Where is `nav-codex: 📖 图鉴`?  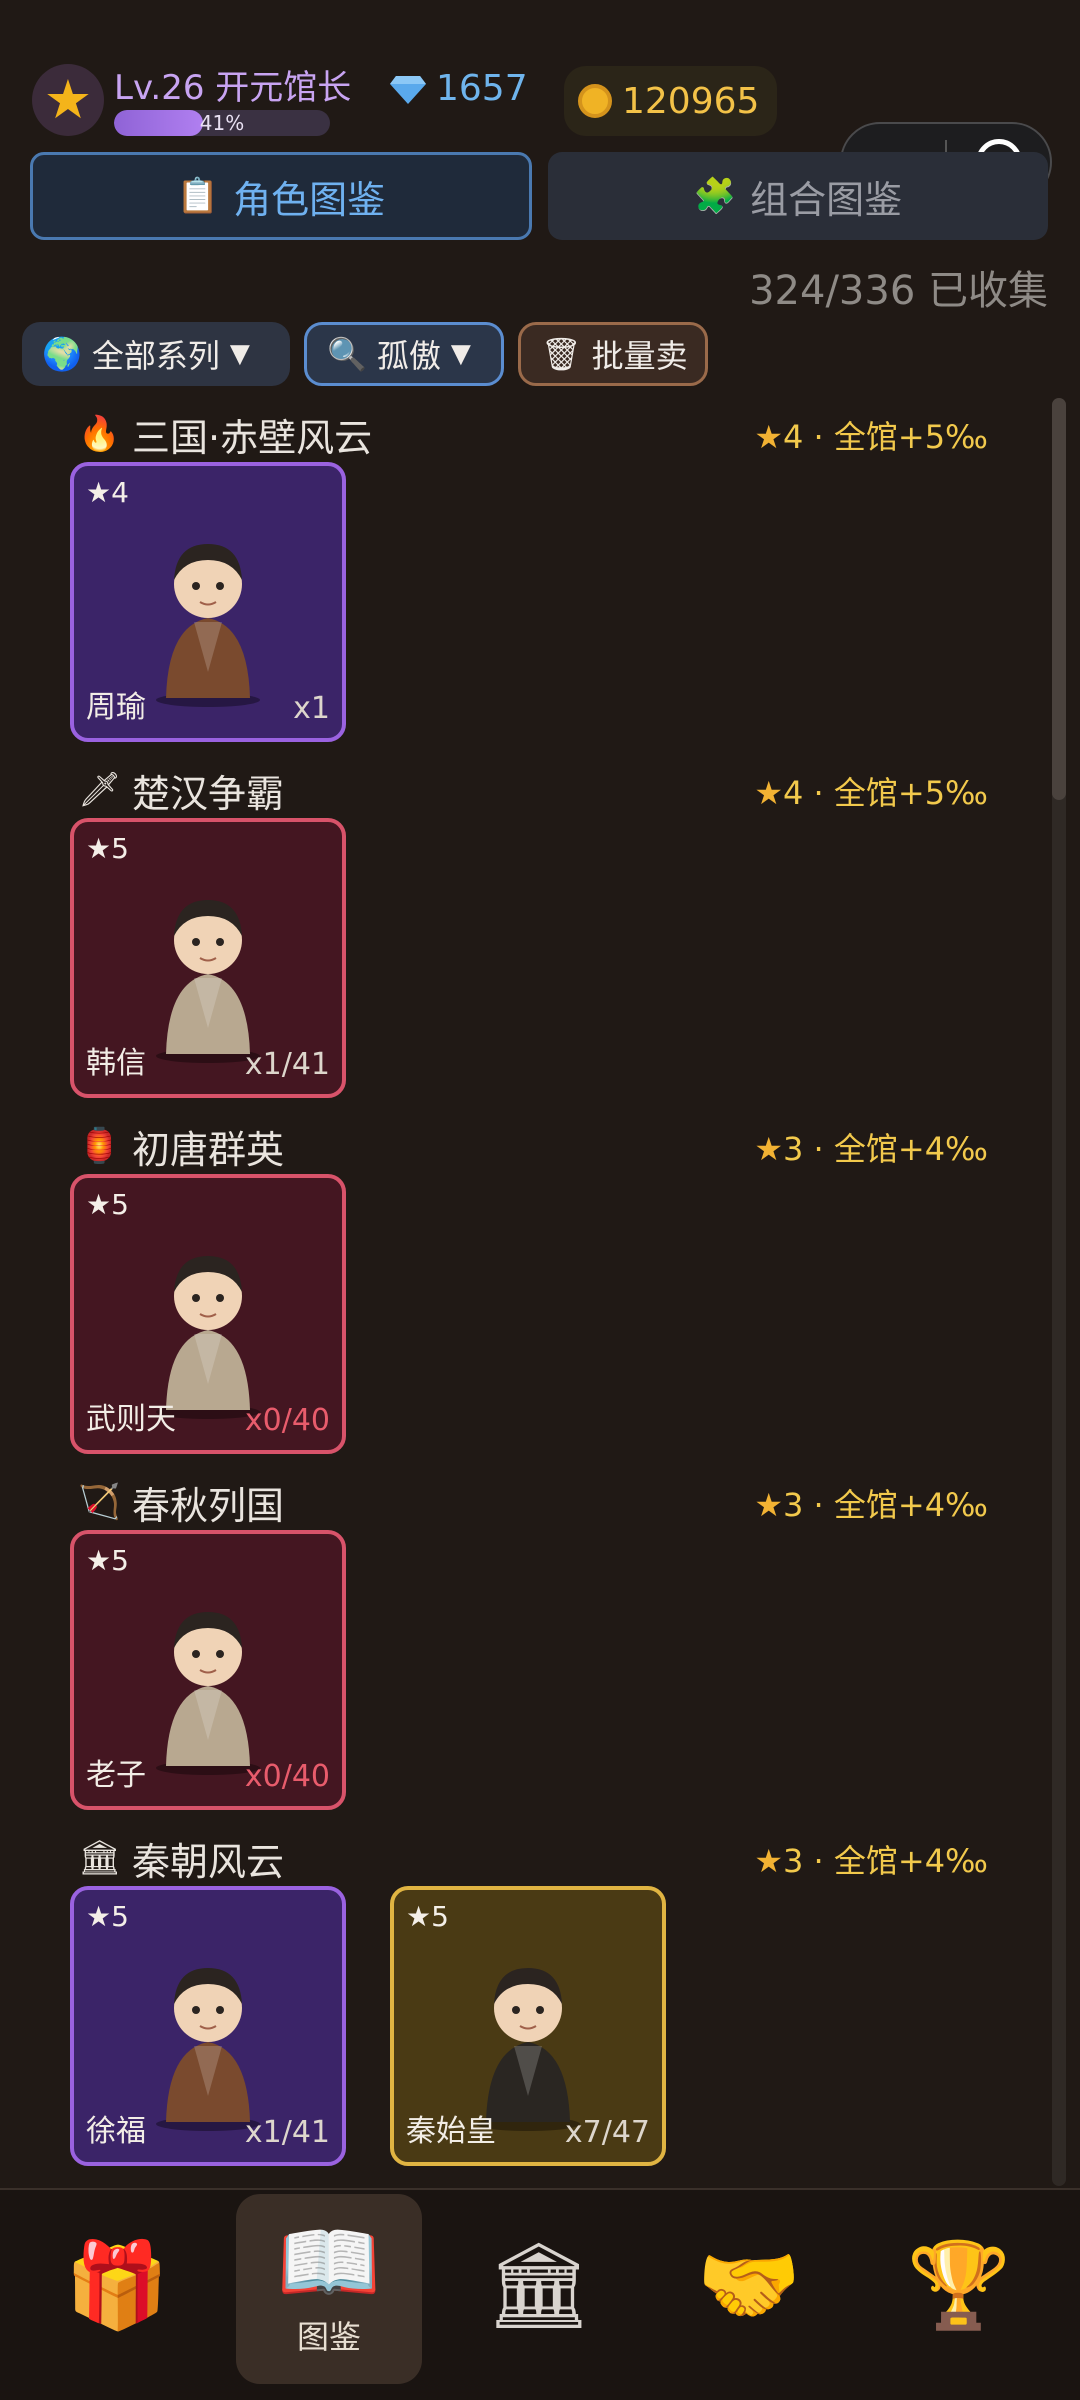
nav-codex: 📖 图鉴 is located at coordinates (329, 2289).